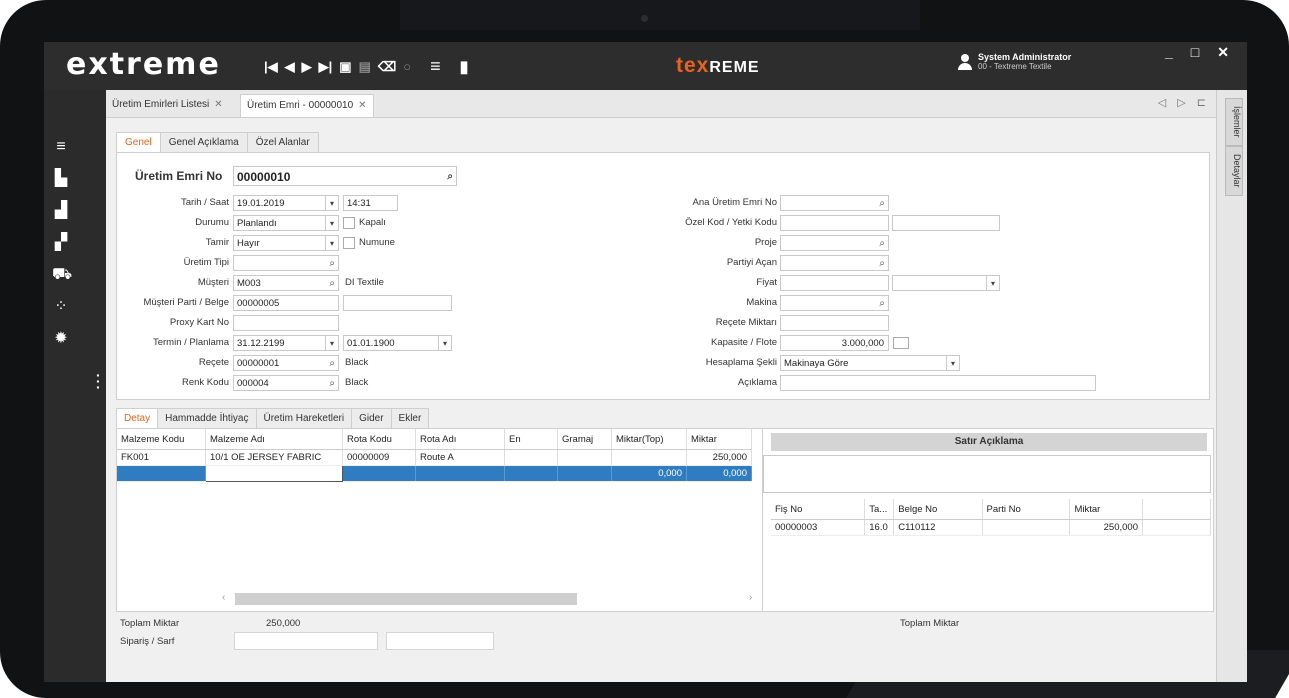 The image size is (1289, 698). Describe the element at coordinates (834, 303) in the screenshot. I see `machine-field: ⌕` at that location.